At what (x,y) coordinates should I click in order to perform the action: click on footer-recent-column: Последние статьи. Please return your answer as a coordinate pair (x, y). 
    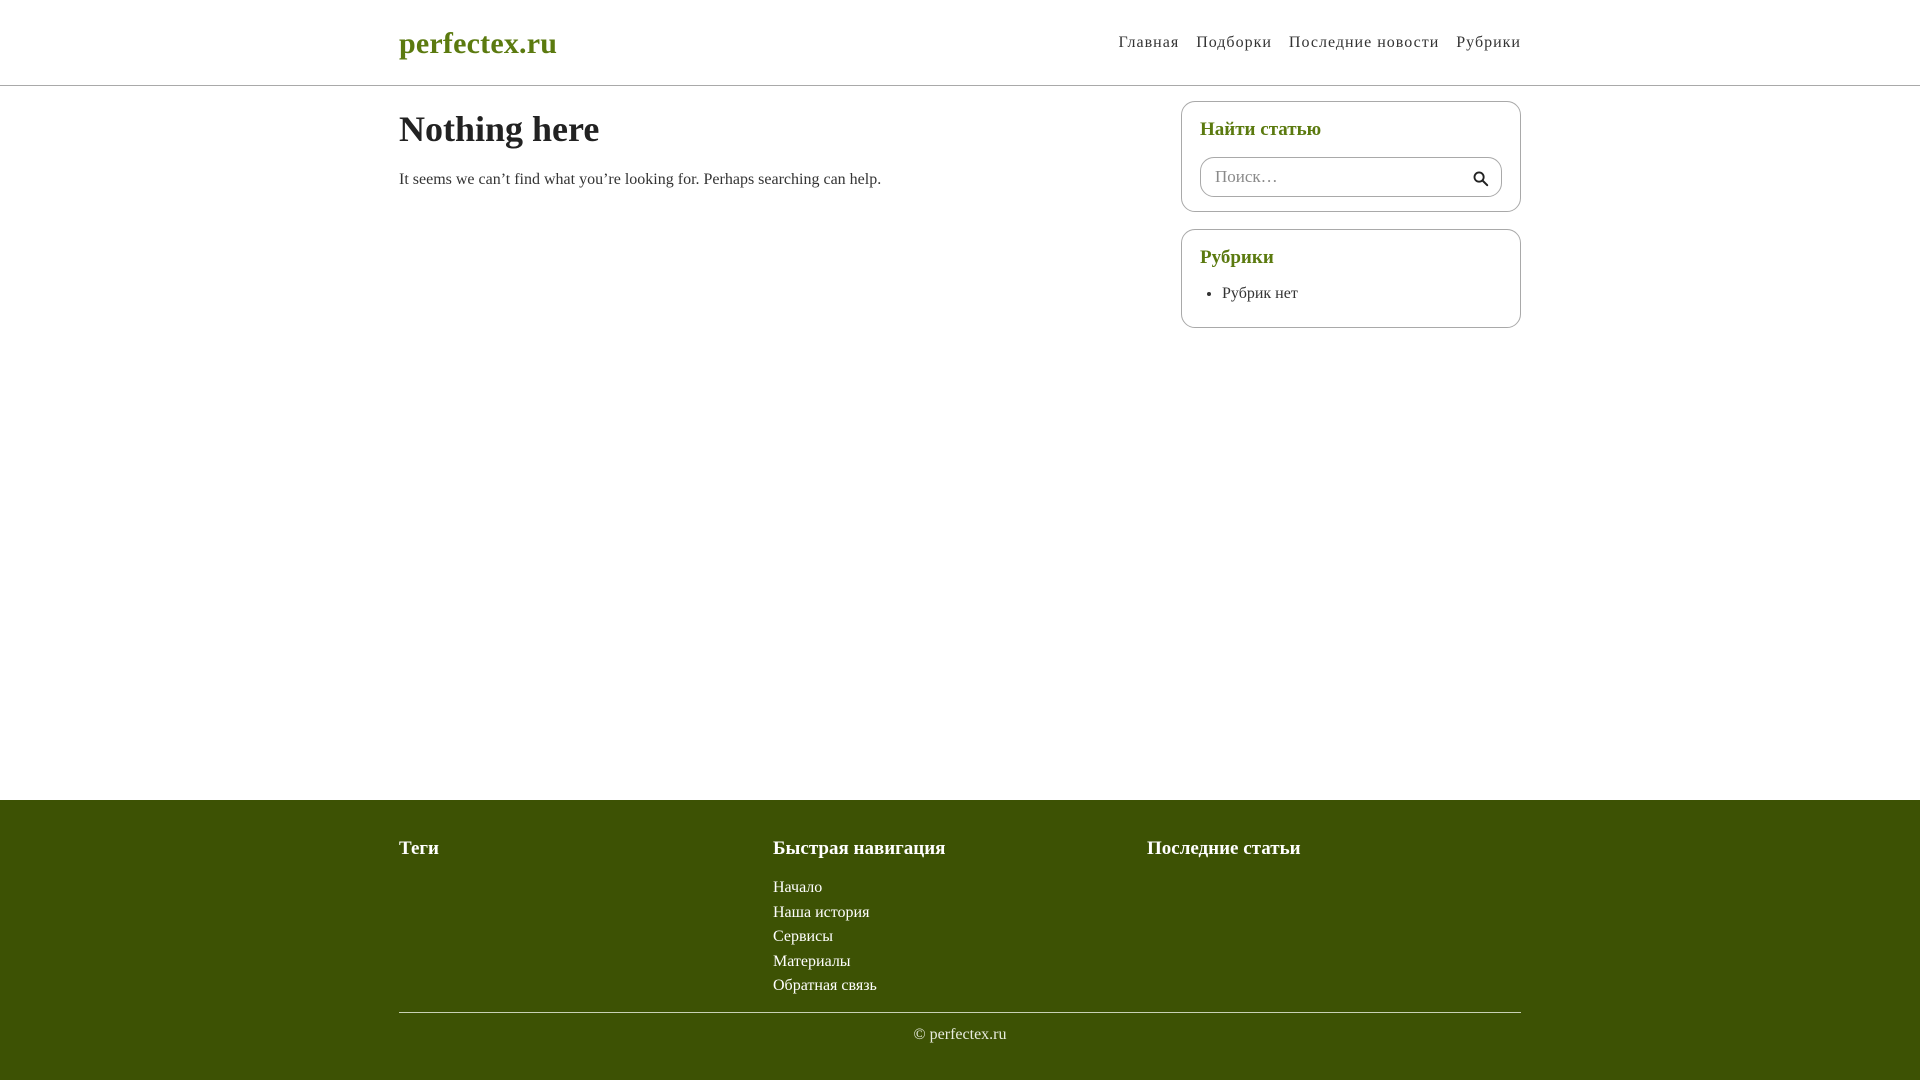
    Looking at the image, I should click on (1334, 925).